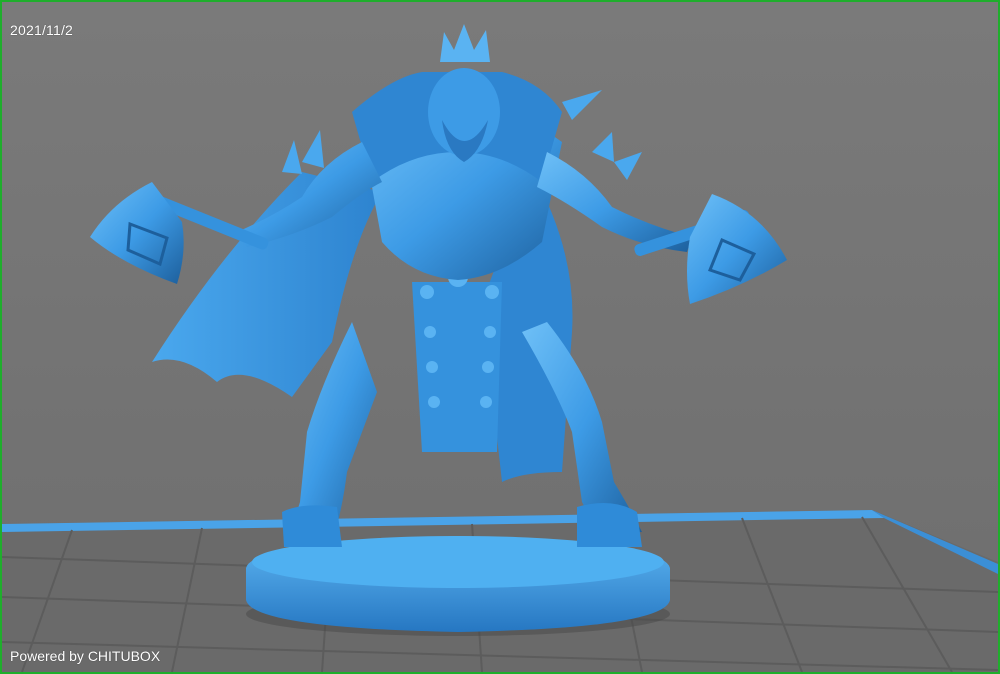  Describe the element at coordinates (710, 249) in the screenshot. I see `right-axe` at that location.